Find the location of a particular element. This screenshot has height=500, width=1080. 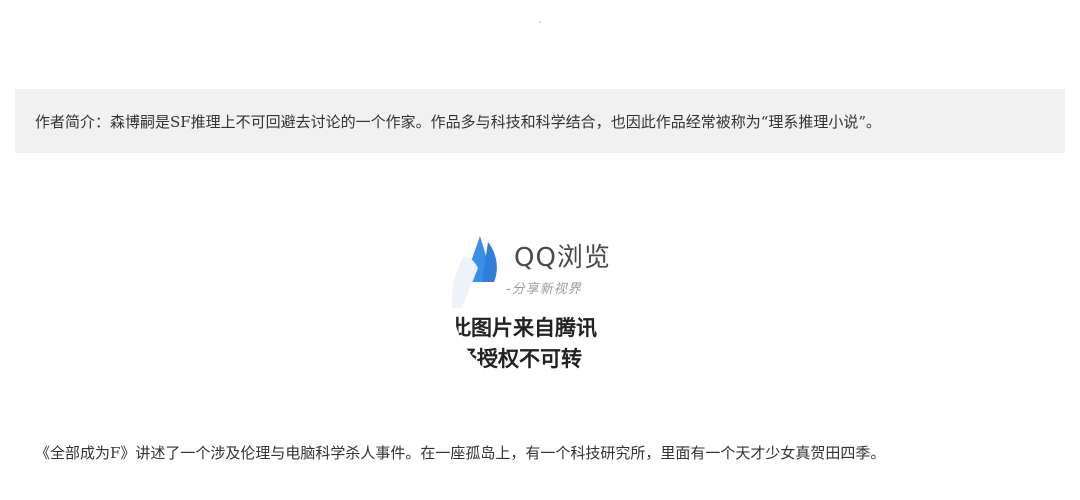

watermark-notice-line2: 经授权不可转 is located at coordinates (519, 359).